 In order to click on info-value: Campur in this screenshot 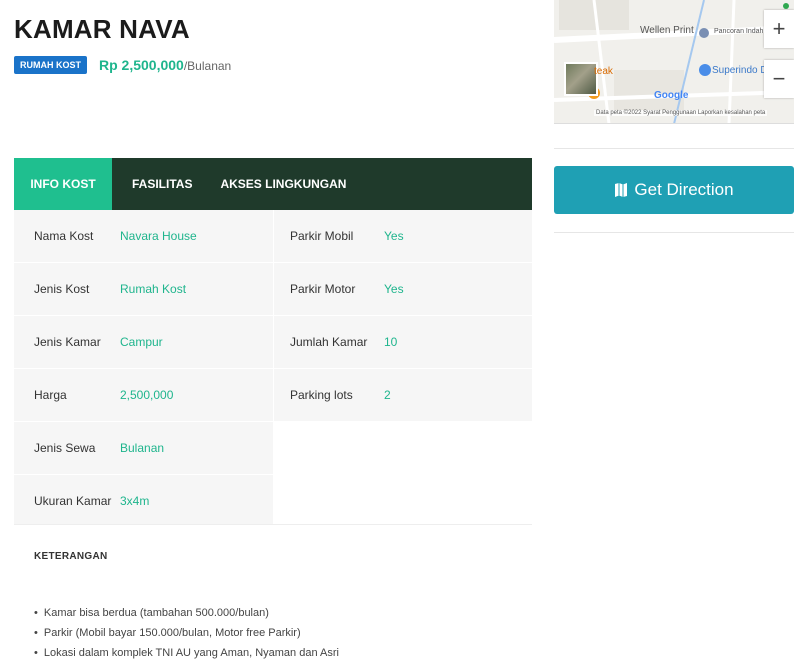, I will do `click(141, 342)`.